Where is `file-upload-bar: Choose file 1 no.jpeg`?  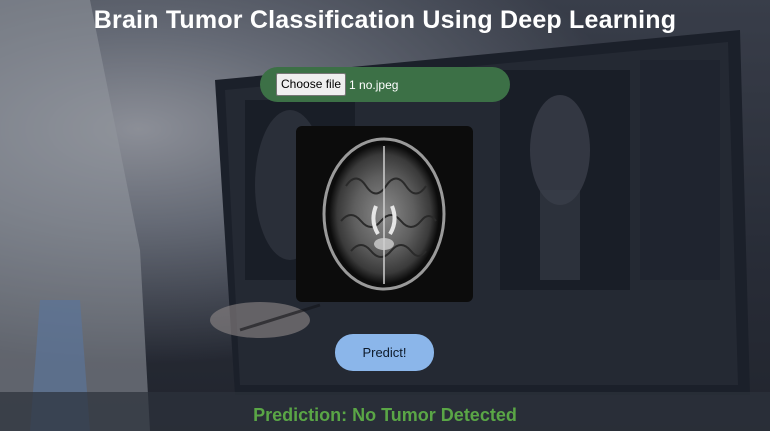 file-upload-bar: Choose file 1 no.jpeg is located at coordinates (385, 84).